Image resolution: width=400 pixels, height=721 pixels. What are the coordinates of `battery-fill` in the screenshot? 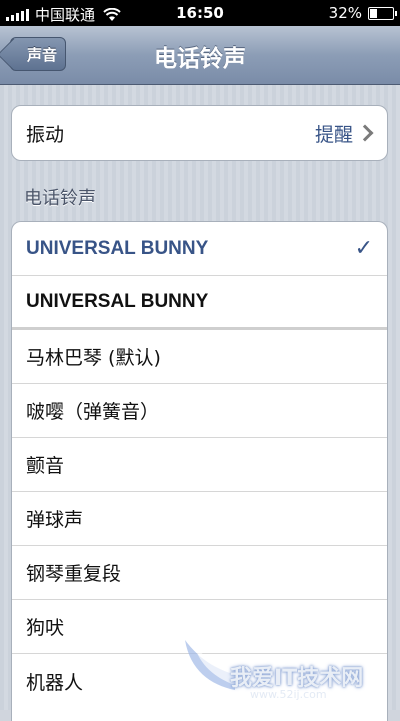 It's located at (373, 13).